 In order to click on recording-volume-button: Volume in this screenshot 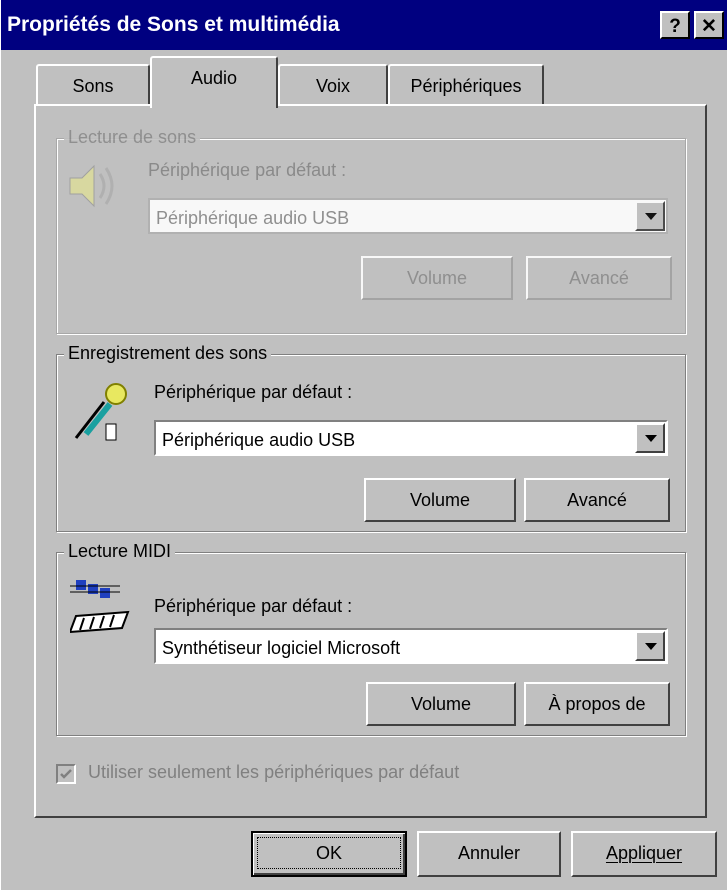, I will do `click(440, 500)`.